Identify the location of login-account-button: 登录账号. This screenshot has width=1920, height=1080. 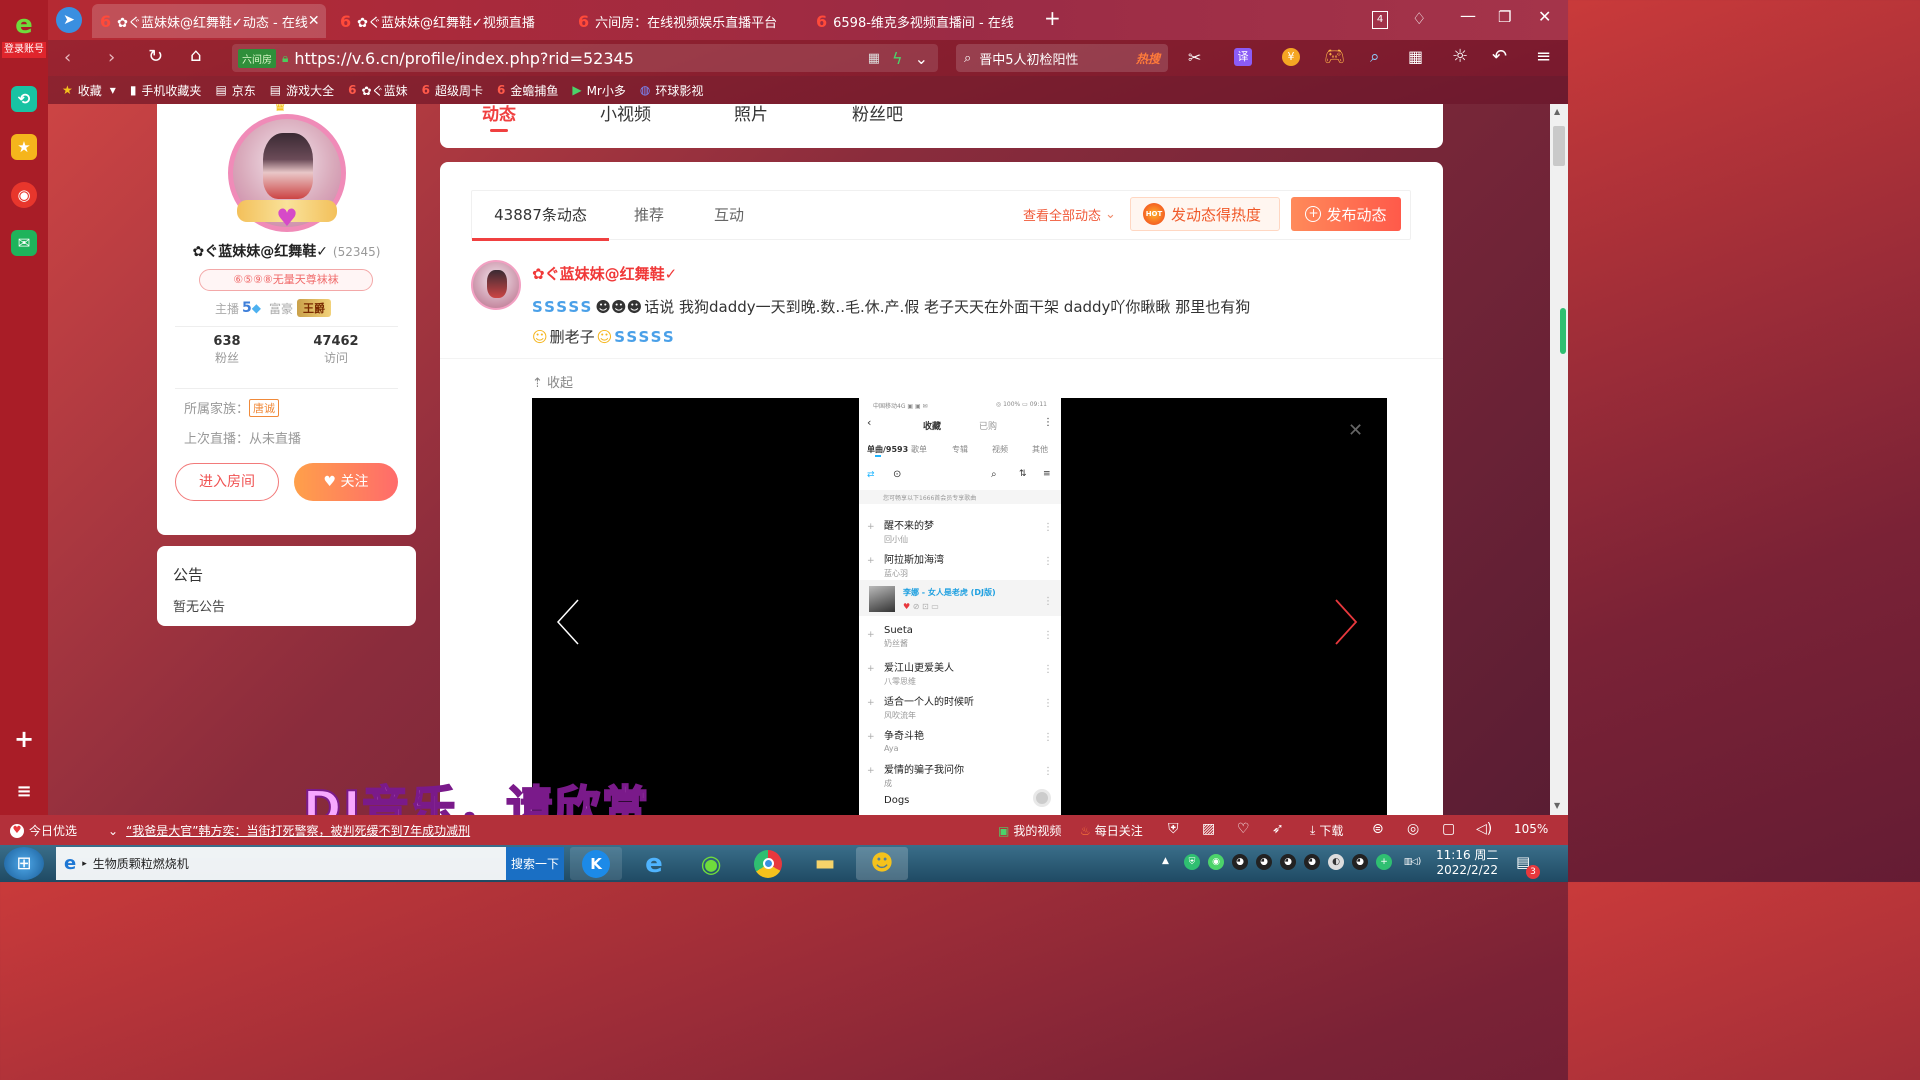
(24, 50).